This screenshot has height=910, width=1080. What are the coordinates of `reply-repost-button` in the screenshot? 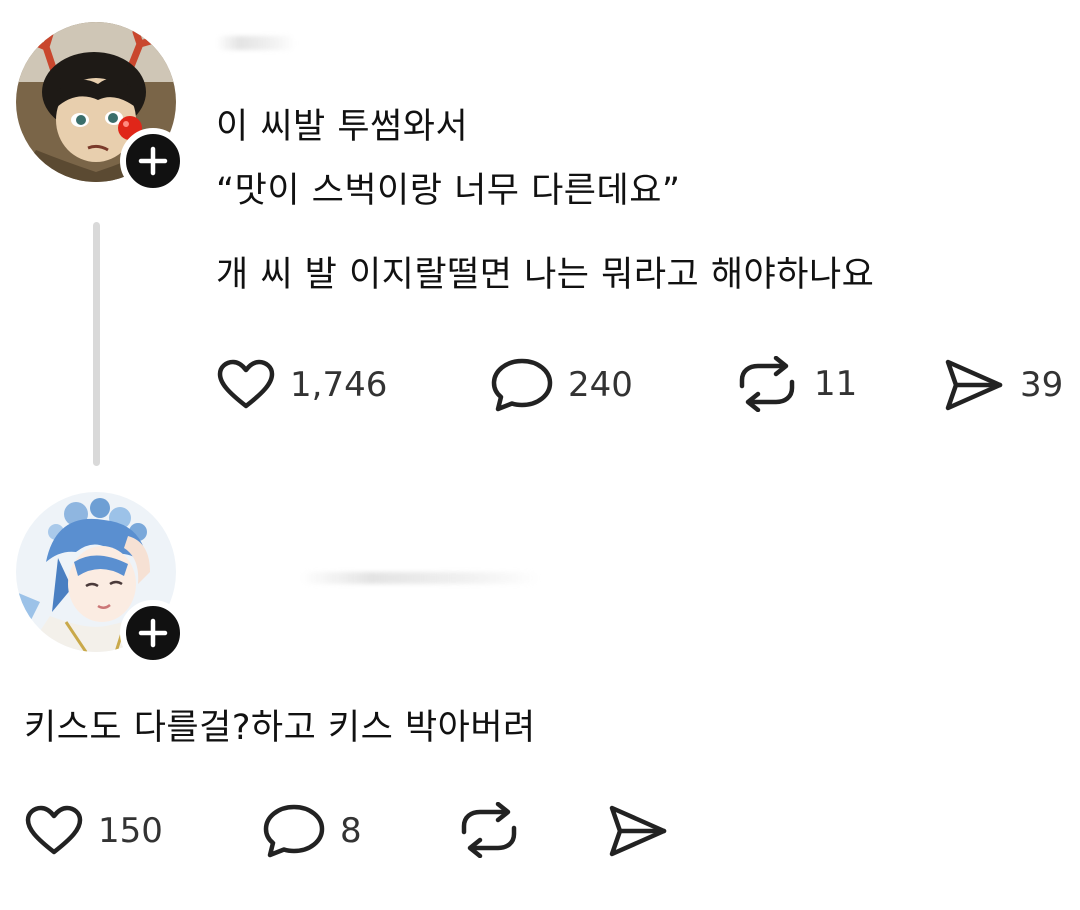 It's located at (496, 830).